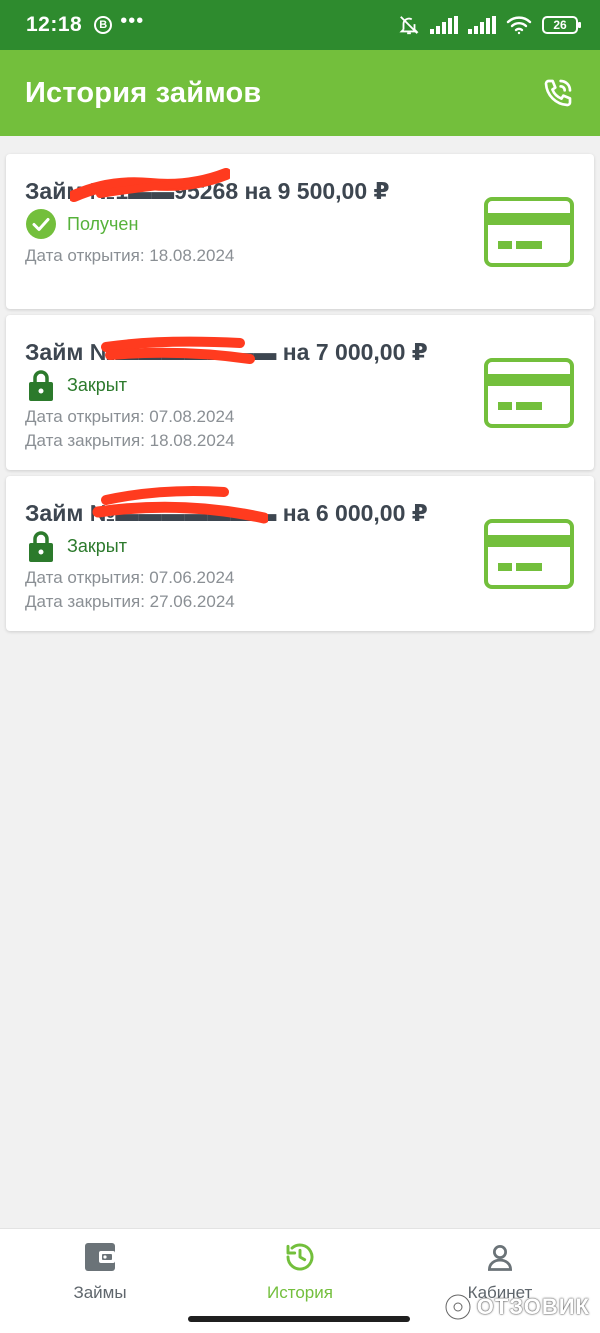  I want to click on check-circle-icon, so click(41, 224).